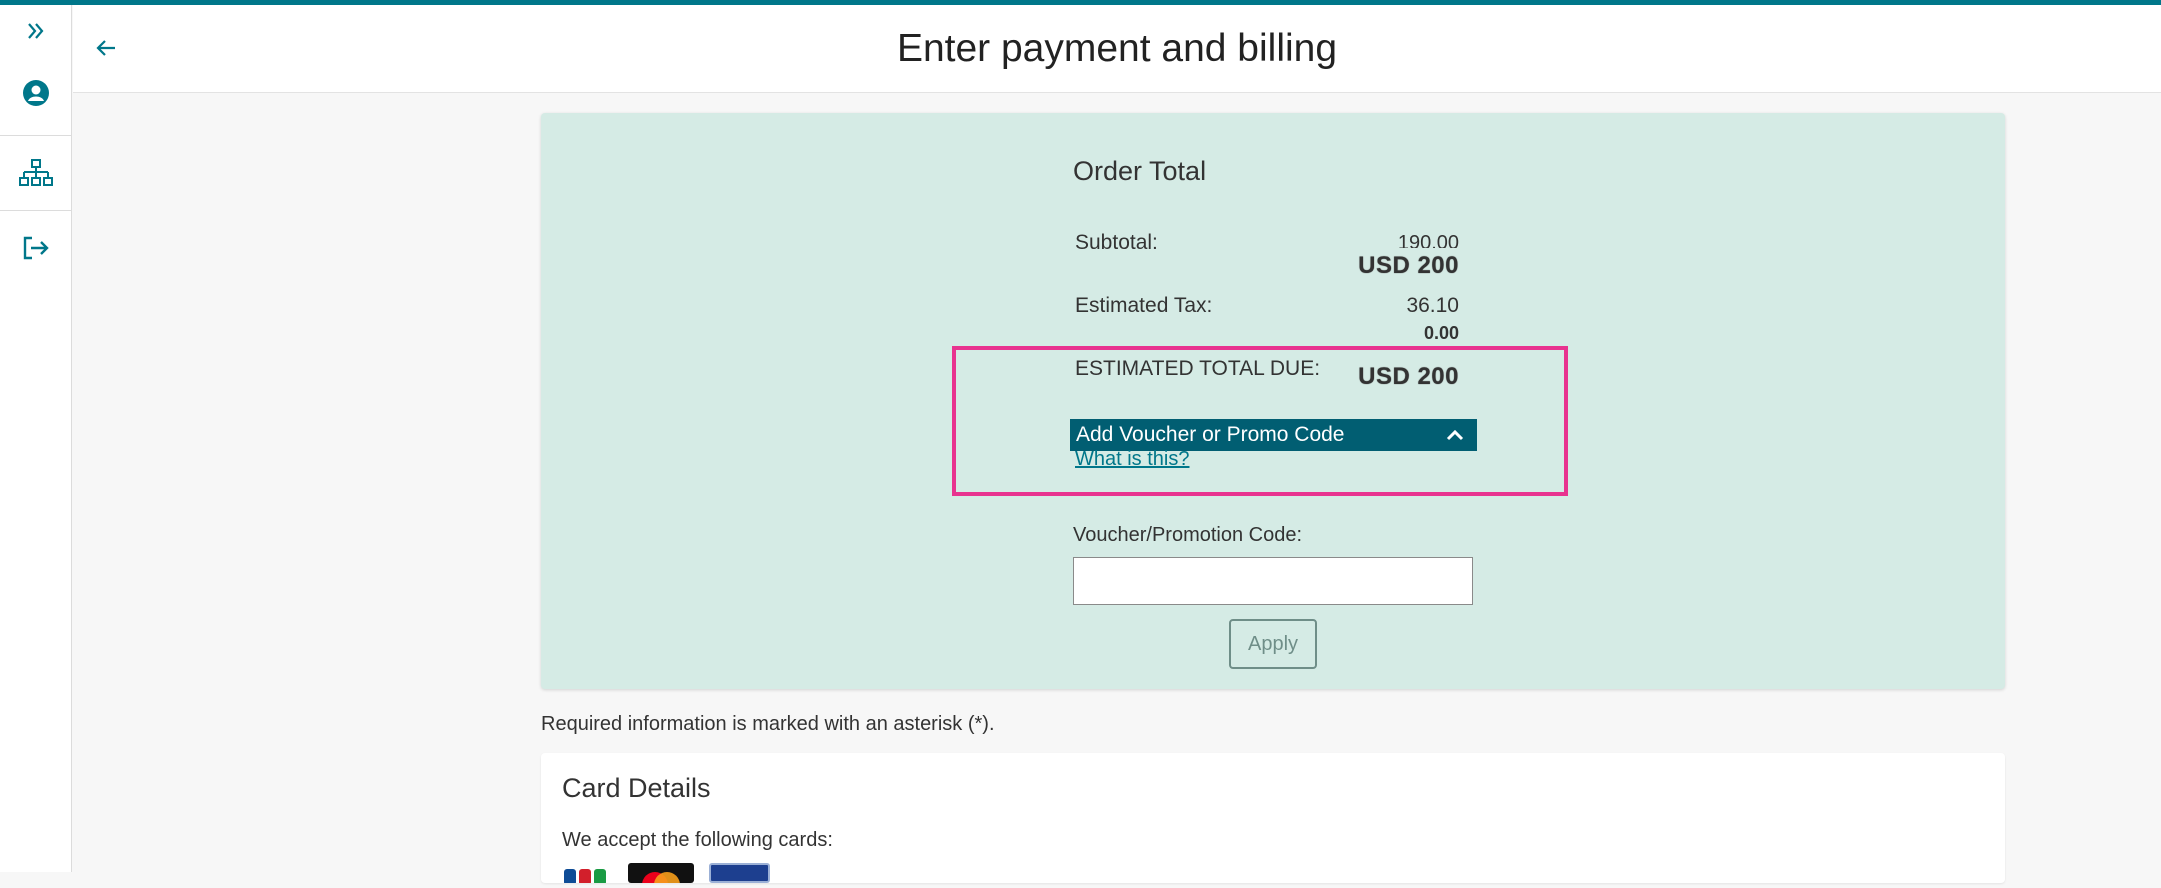  I want to click on jcb-logo, so click(586, 874).